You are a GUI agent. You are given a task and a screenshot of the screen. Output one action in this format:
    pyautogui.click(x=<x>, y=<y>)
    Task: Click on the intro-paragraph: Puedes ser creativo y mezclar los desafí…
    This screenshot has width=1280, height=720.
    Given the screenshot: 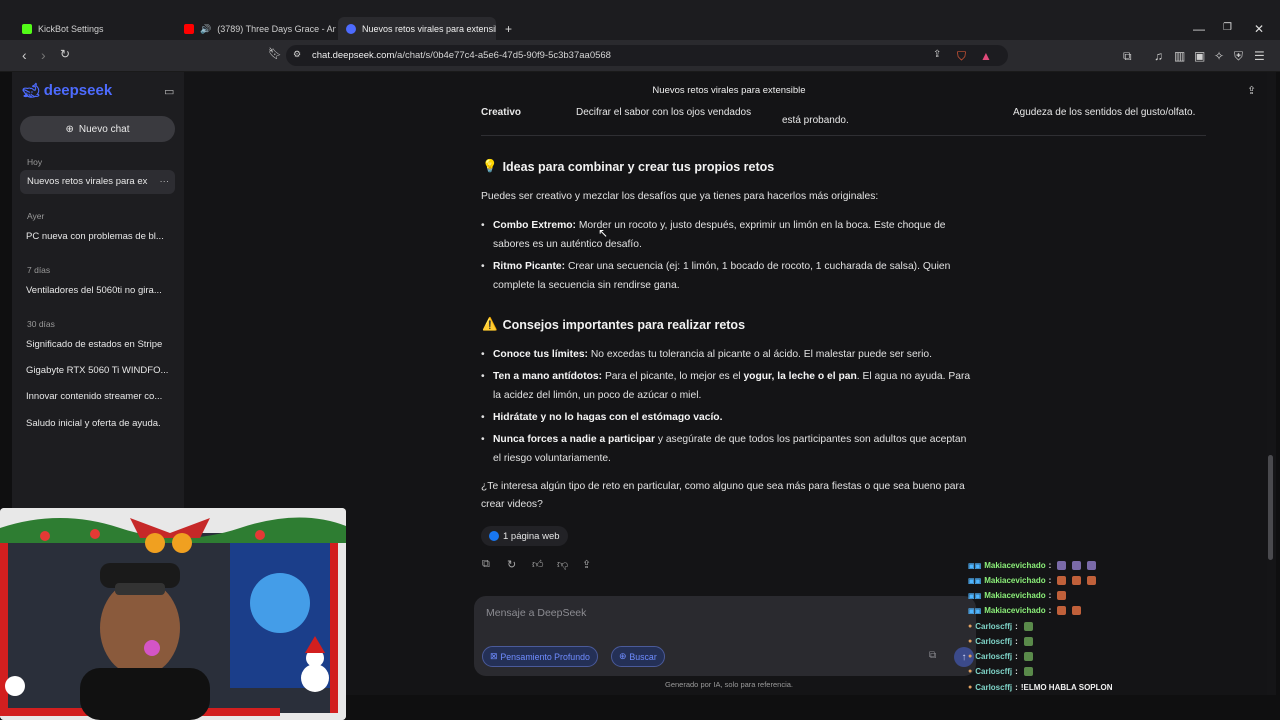 What is the action you would take?
    pyautogui.click(x=680, y=196)
    